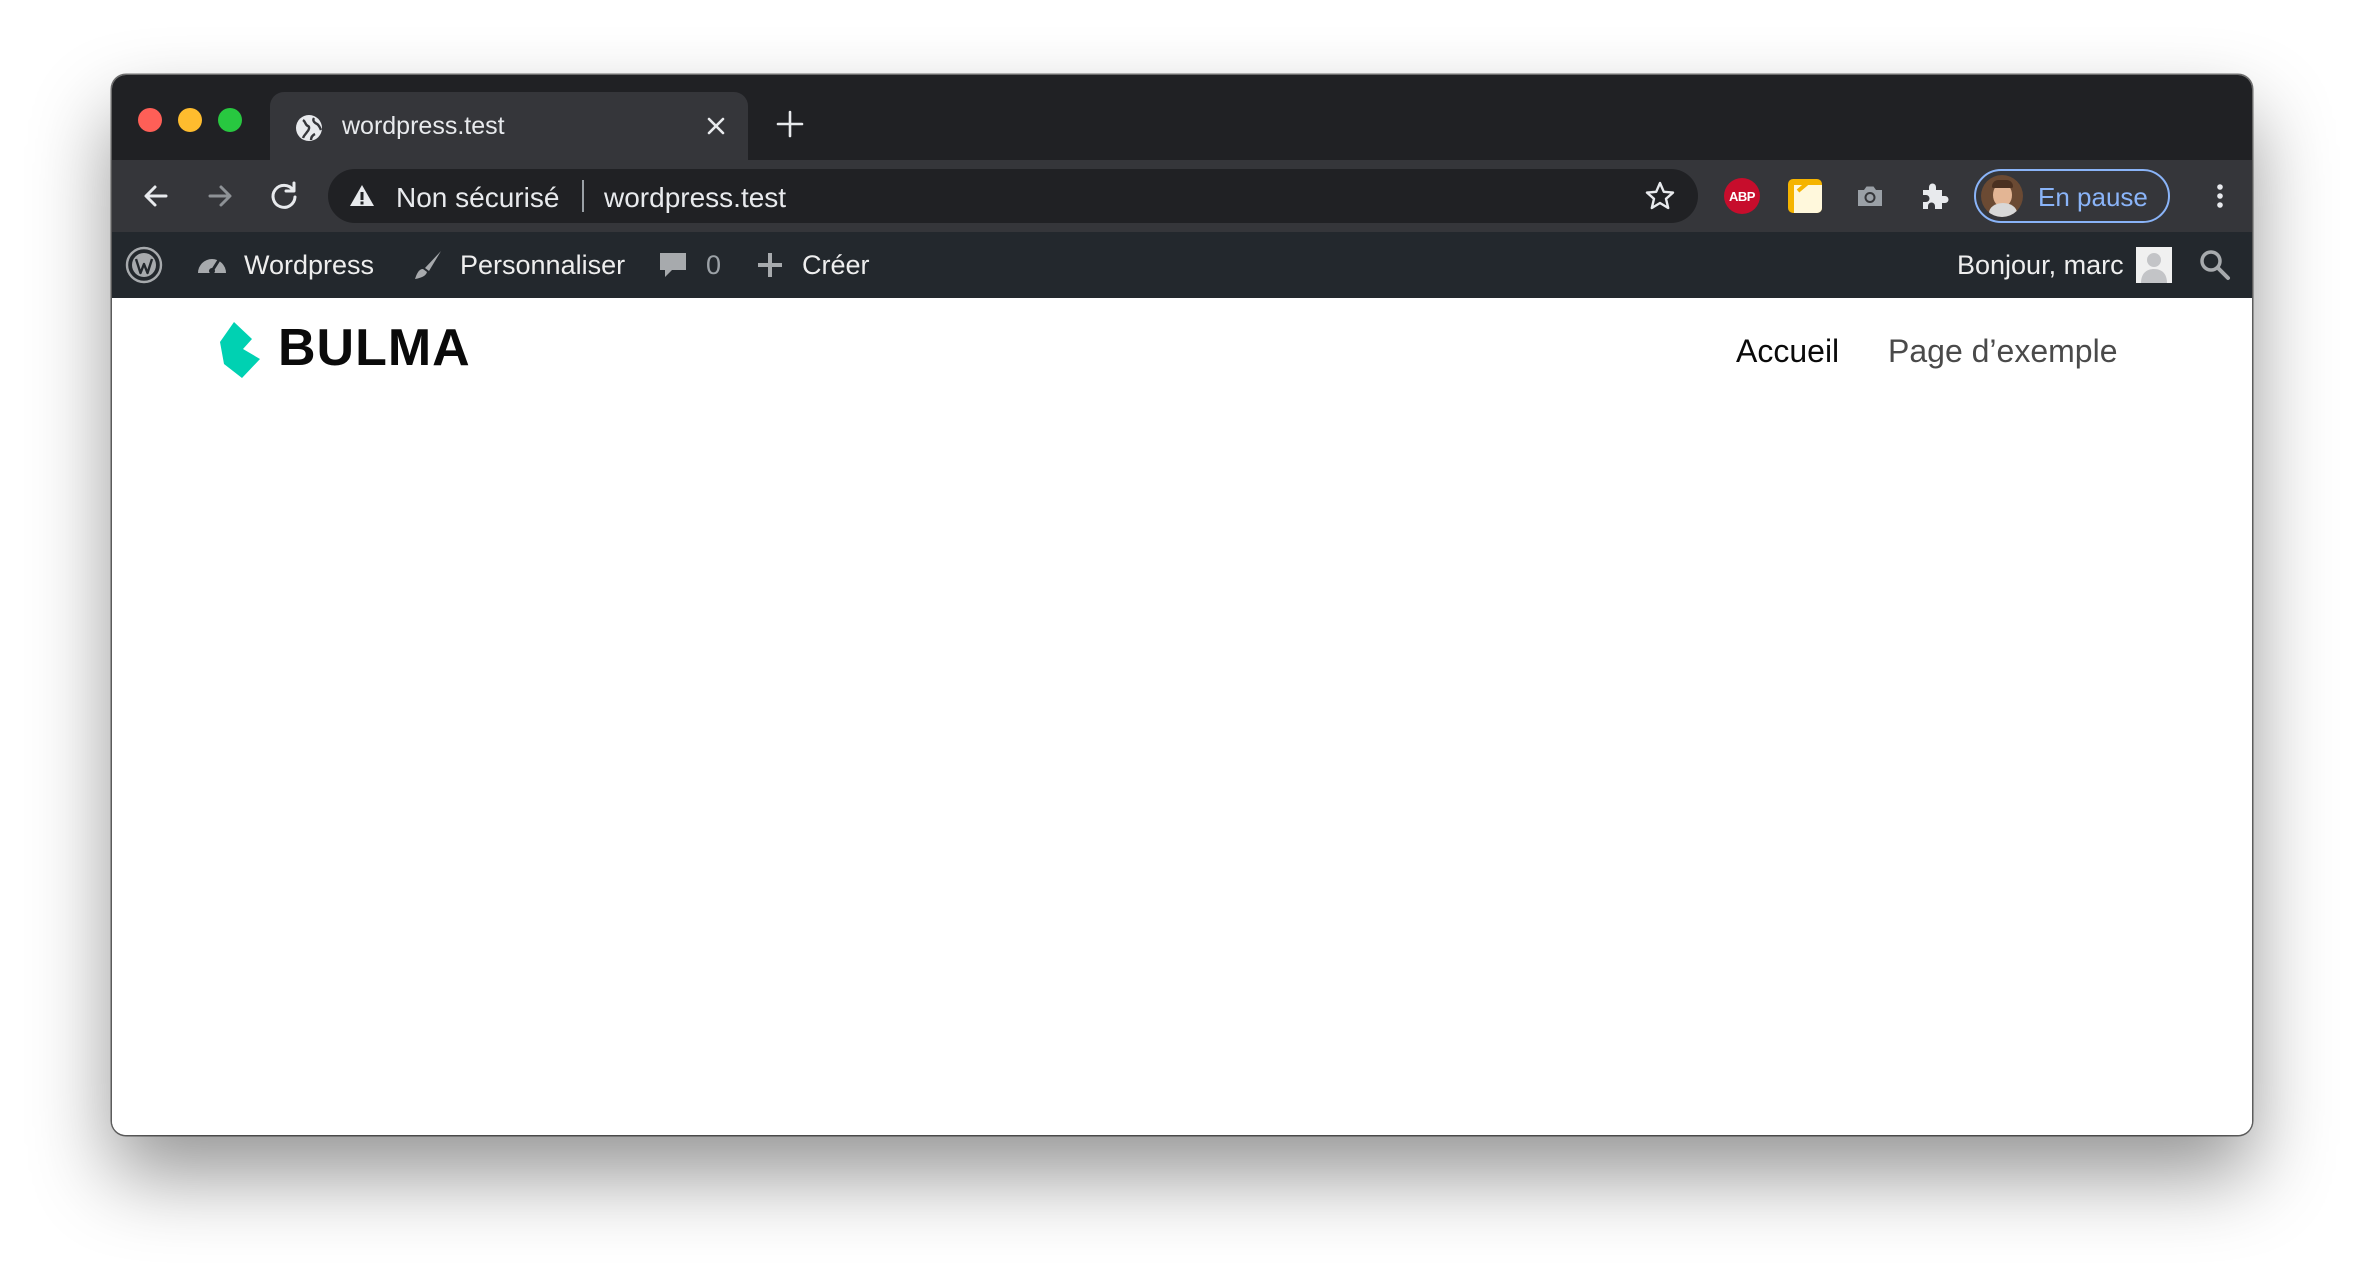 The image size is (2362, 1284). Describe the element at coordinates (790, 124) in the screenshot. I see `new-tab-icon` at that location.